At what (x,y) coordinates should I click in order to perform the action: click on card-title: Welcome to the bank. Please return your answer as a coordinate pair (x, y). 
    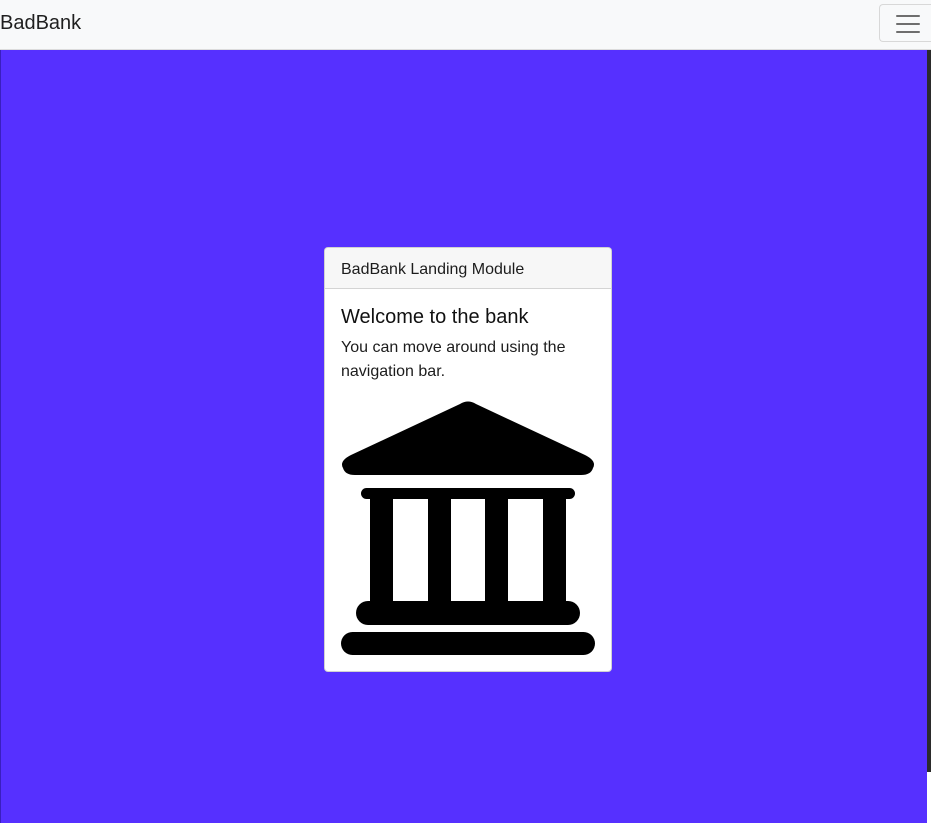
    Looking at the image, I should click on (435, 317).